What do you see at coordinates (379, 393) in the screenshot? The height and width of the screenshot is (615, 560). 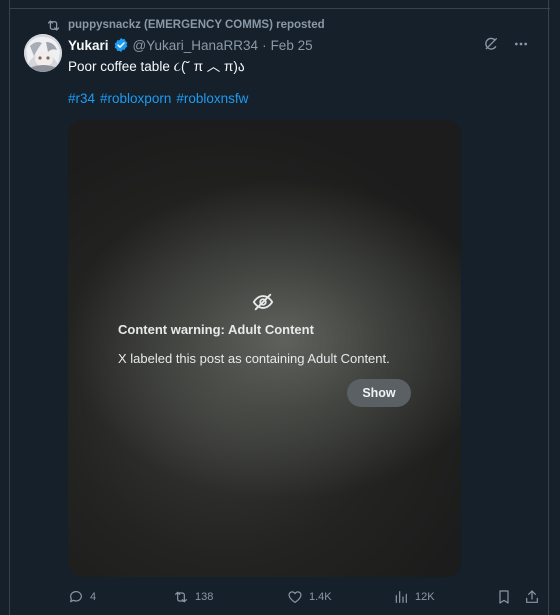 I see `show-button: Show` at bounding box center [379, 393].